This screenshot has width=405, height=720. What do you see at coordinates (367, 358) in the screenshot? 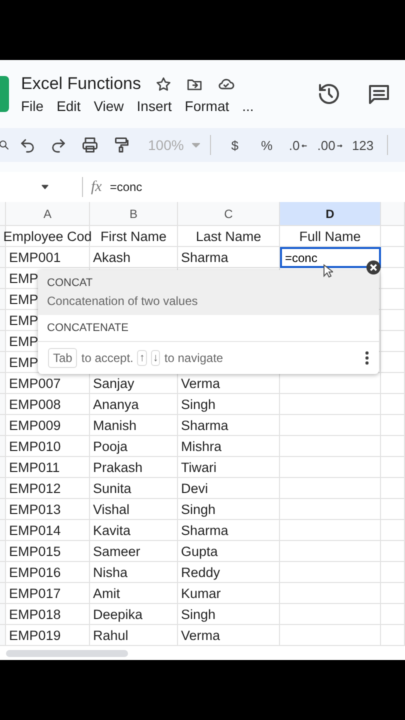
I see `more-icon` at bounding box center [367, 358].